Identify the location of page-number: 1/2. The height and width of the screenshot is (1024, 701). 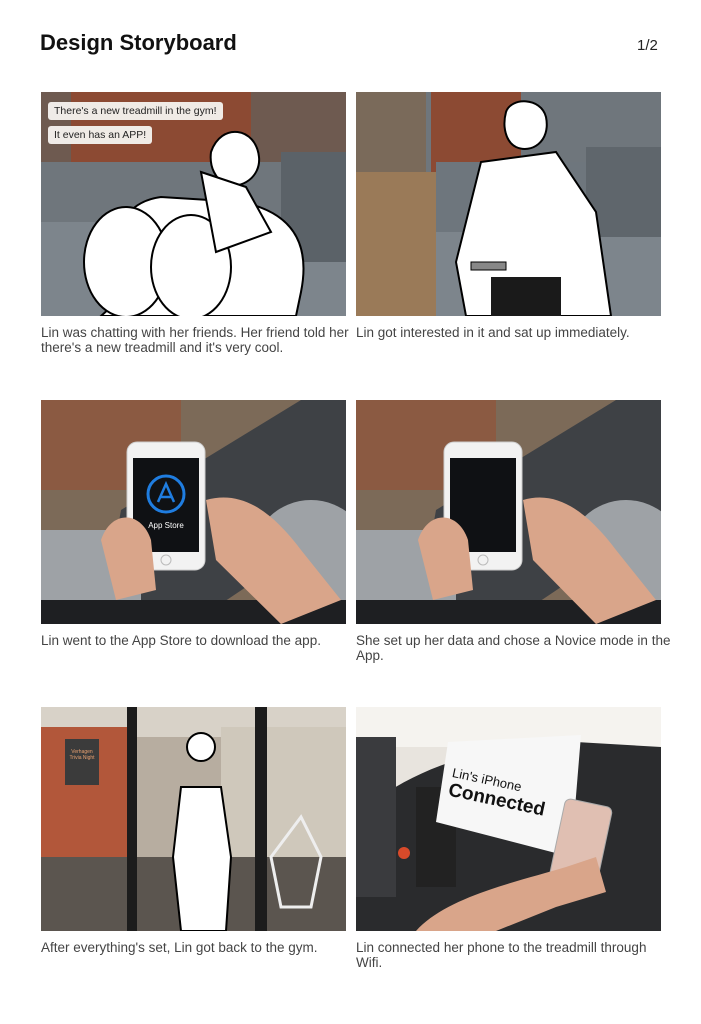
(647, 45).